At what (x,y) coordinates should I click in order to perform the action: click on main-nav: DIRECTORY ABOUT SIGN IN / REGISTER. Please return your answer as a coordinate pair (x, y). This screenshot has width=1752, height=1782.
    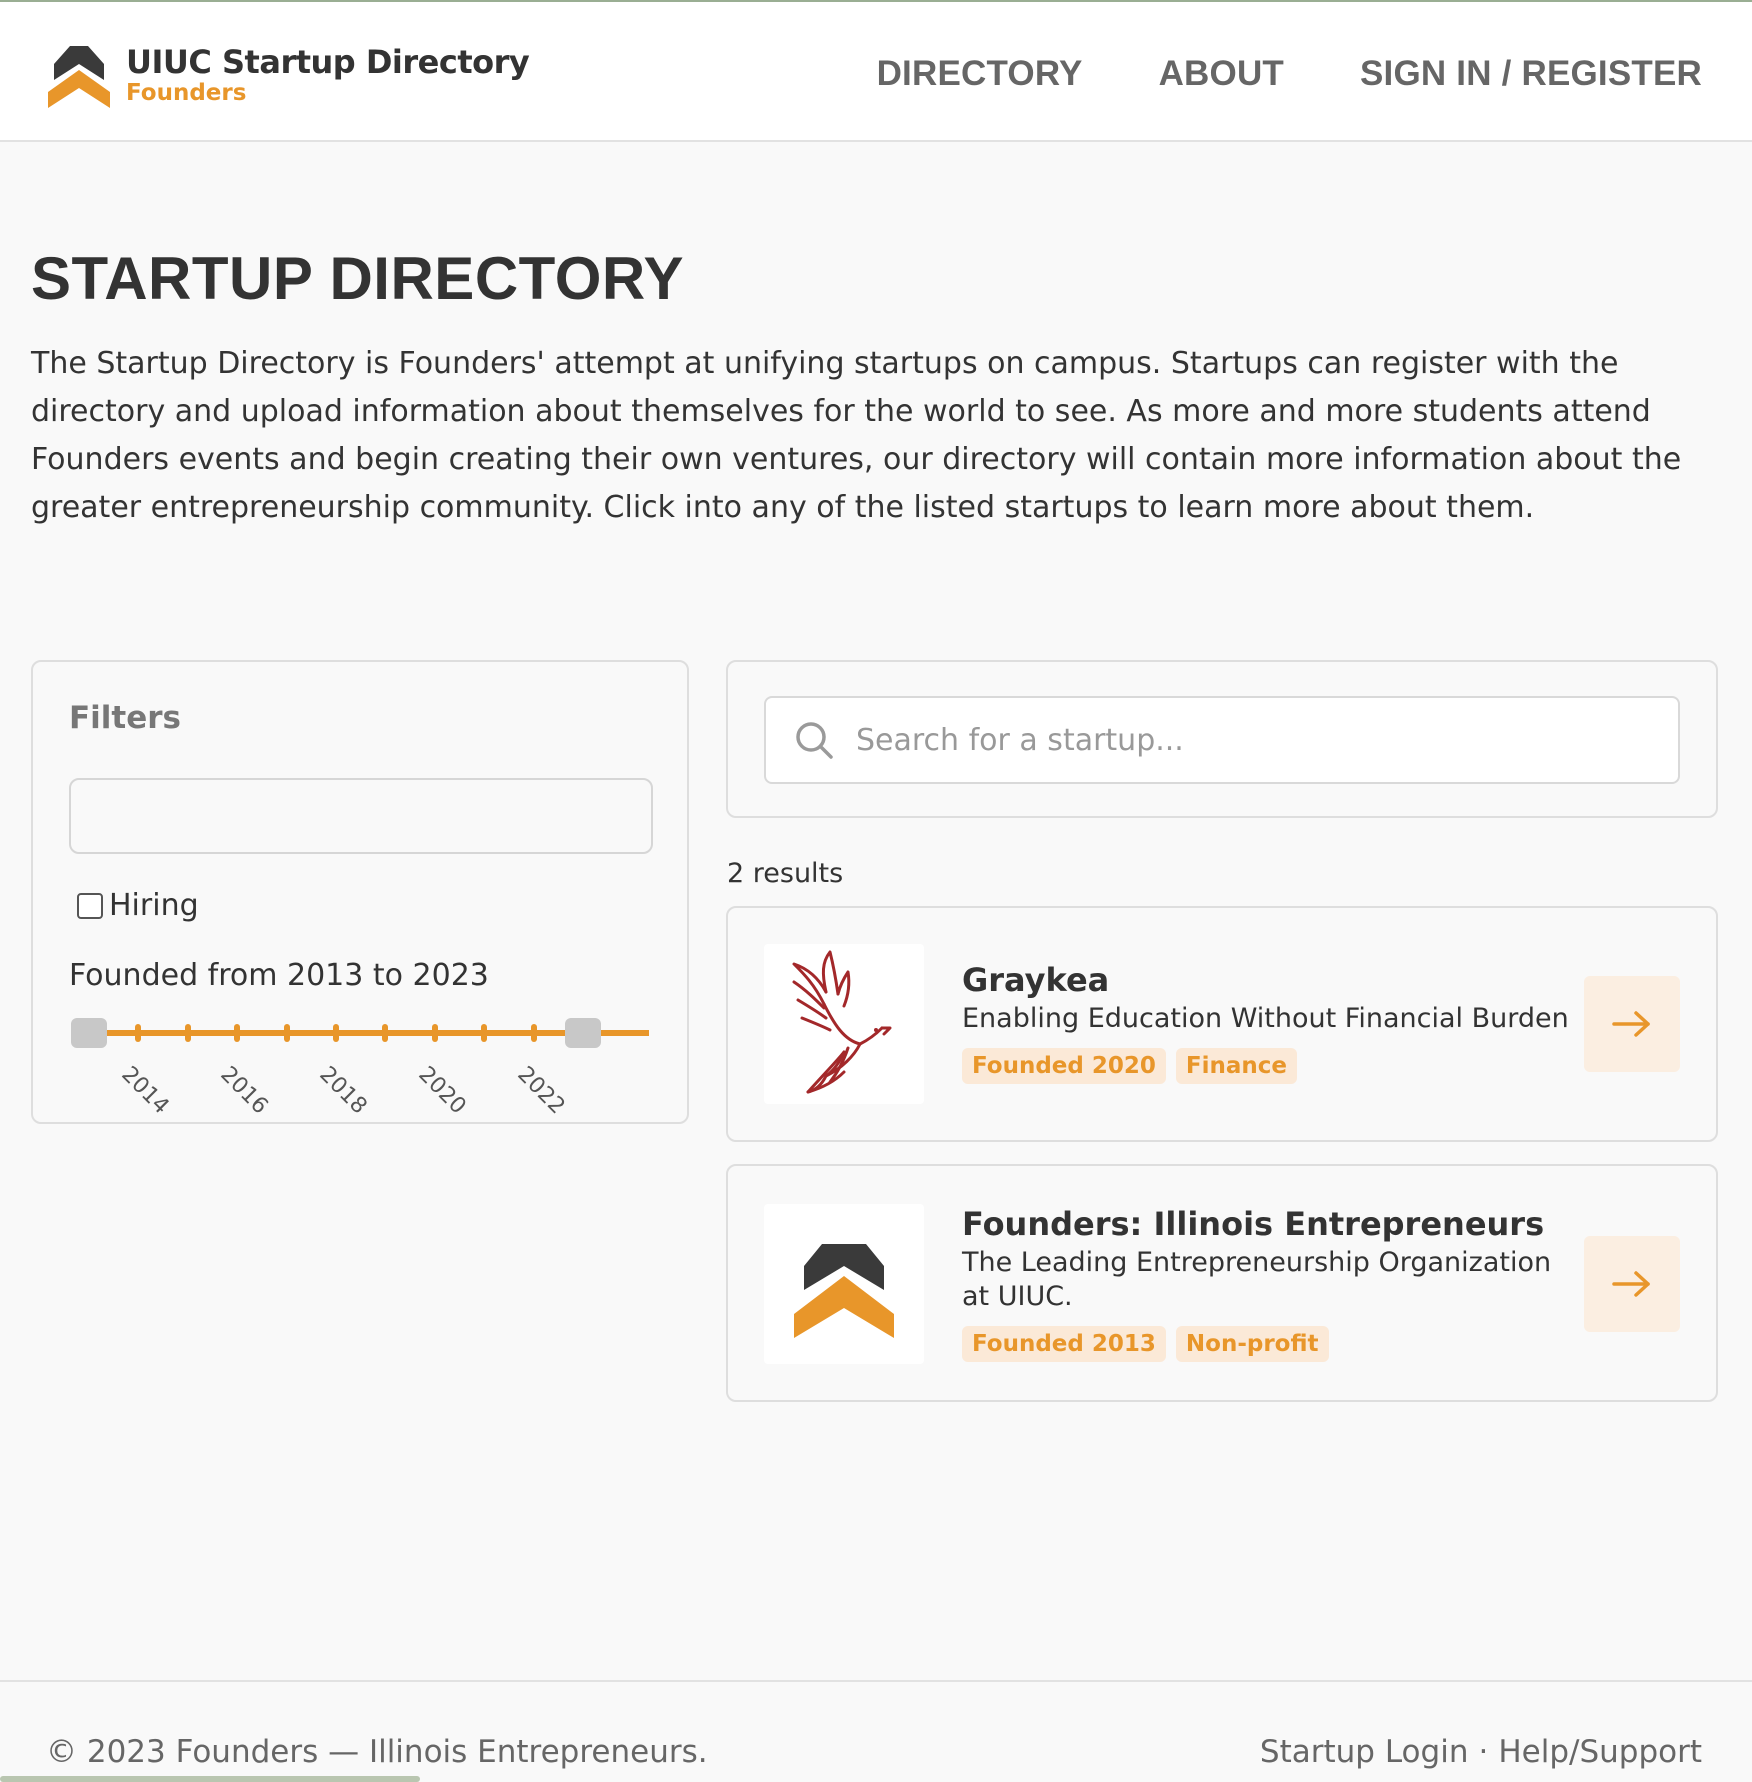
    Looking at the image, I should click on (1251, 74).